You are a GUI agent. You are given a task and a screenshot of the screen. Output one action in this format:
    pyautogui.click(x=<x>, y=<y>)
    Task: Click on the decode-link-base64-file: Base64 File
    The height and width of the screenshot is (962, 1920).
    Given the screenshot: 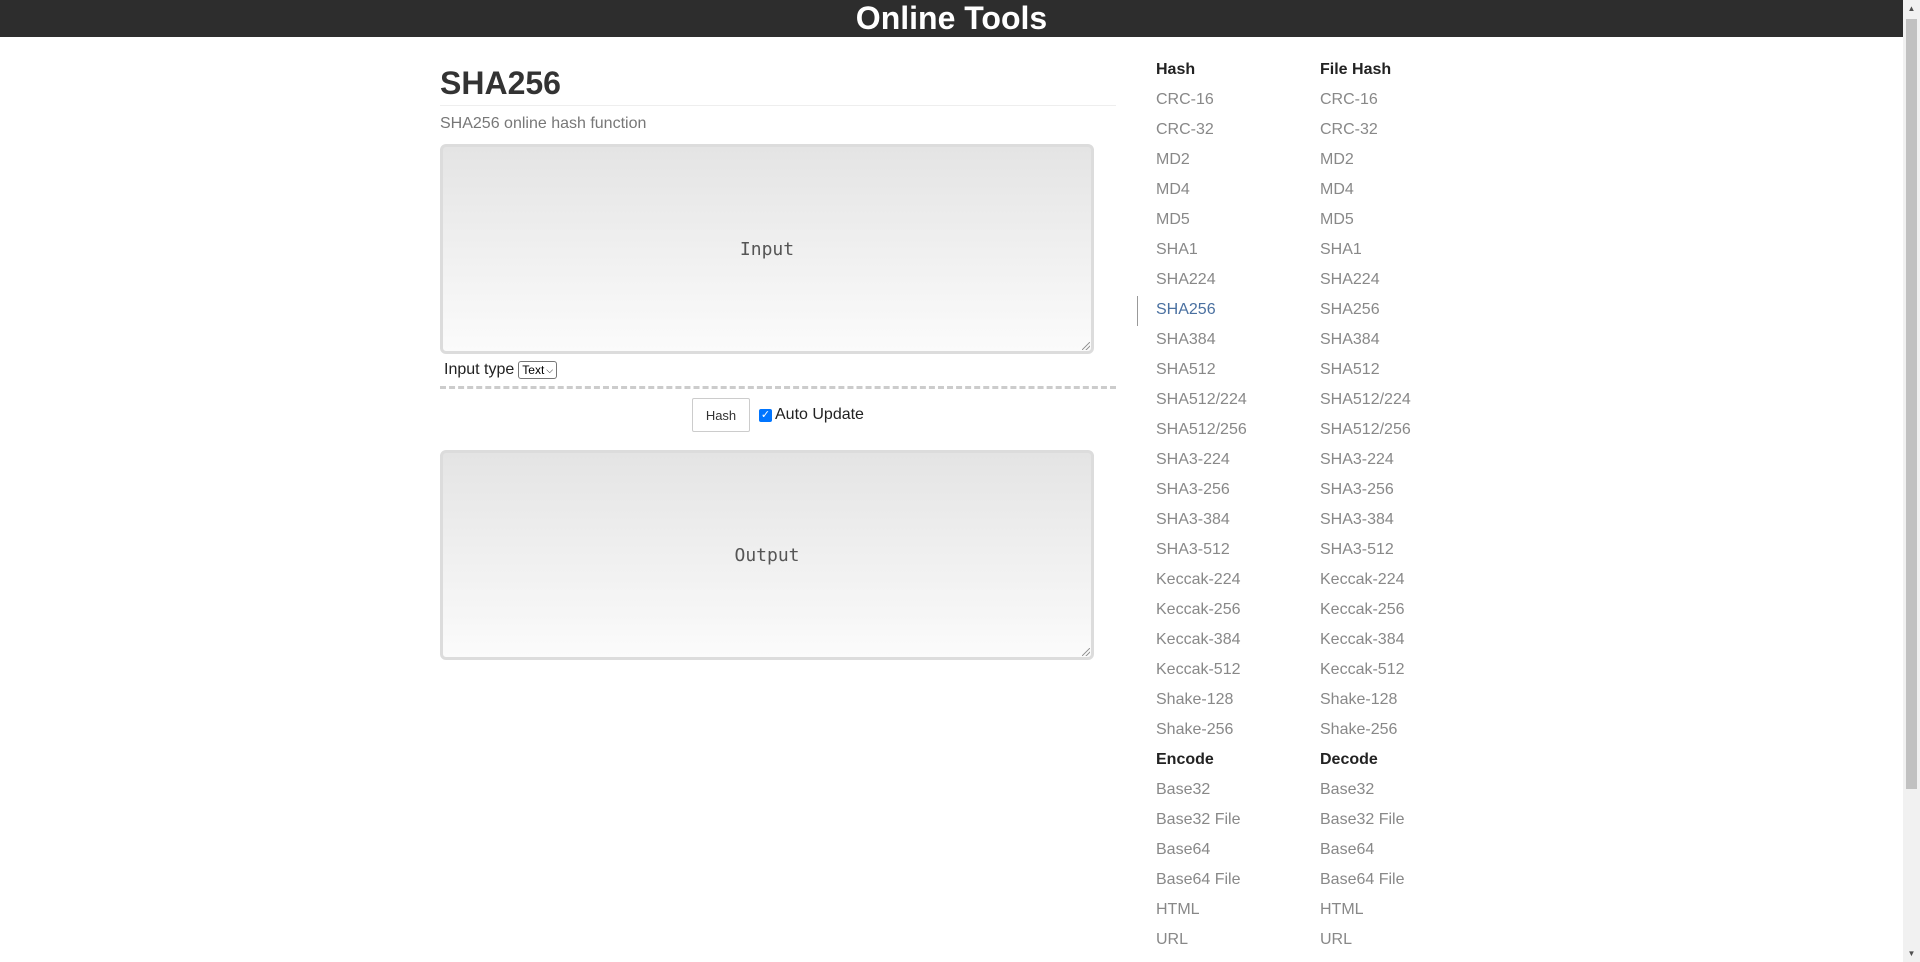 What is the action you would take?
    pyautogui.click(x=1362, y=880)
    